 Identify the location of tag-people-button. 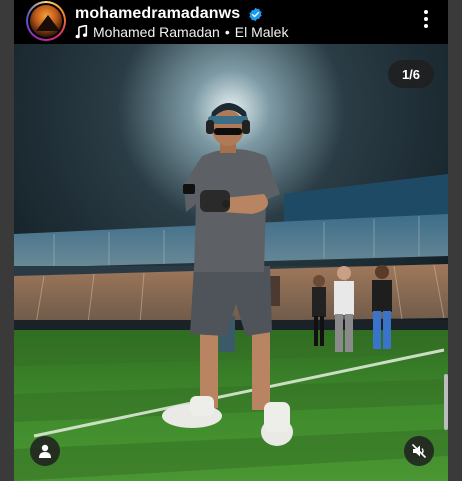
(45, 451).